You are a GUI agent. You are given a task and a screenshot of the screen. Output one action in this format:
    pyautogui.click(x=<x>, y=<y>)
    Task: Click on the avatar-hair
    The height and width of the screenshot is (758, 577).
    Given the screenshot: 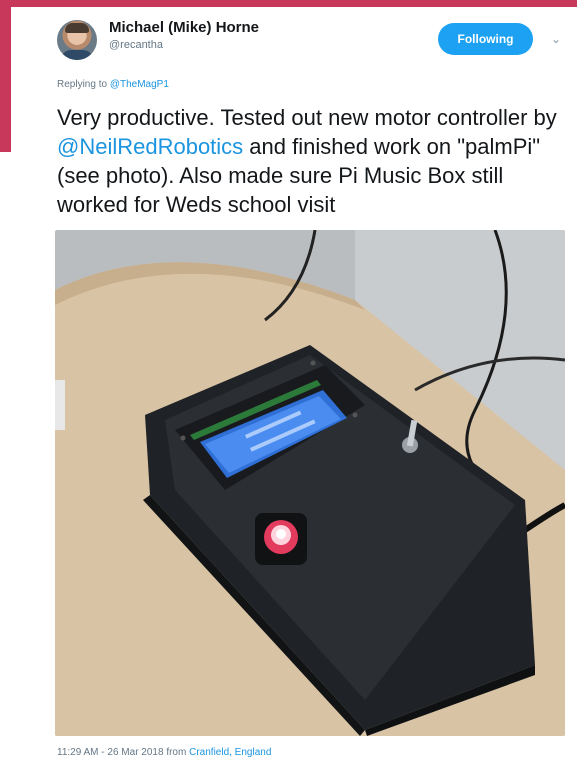 What is the action you would take?
    pyautogui.click(x=77, y=28)
    